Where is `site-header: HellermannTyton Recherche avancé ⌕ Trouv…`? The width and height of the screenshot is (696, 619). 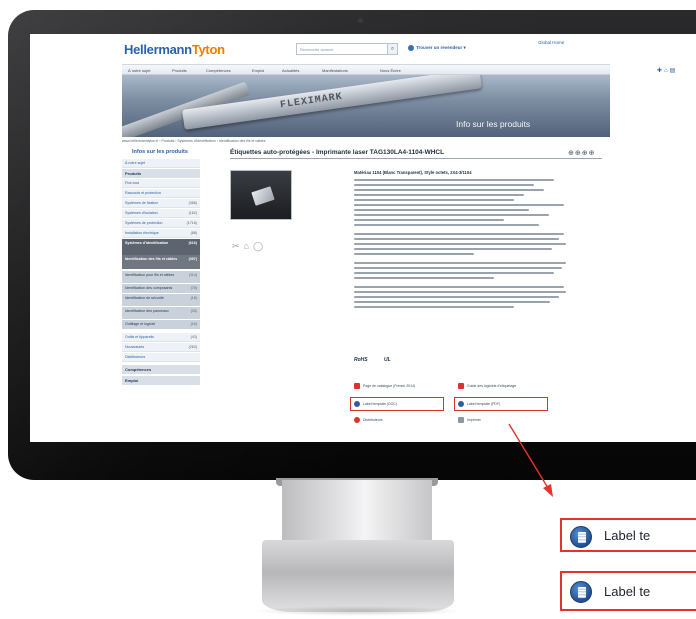 site-header: HellermannTyton Recherche avancé ⌕ Trouv… is located at coordinates (363, 49).